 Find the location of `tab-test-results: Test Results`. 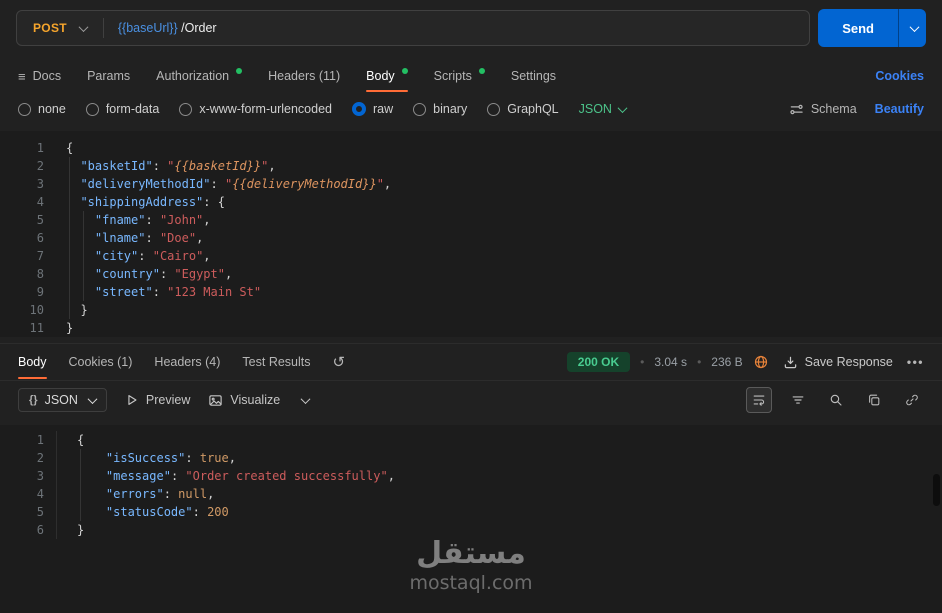

tab-test-results: Test Results is located at coordinates (276, 362).